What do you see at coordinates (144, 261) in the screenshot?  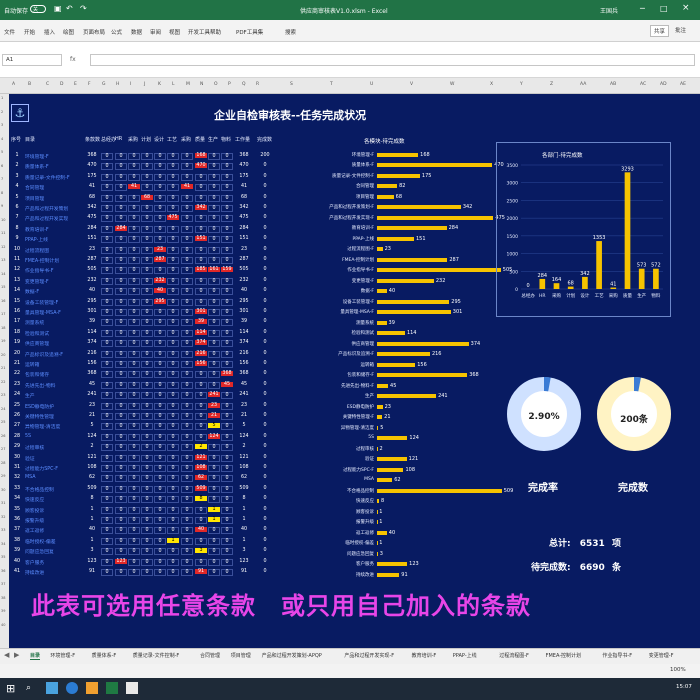 I see `table-row: 11 FMEA-控制计划 287 0 0 0 0 287 0 0 0 0 0 287 0` at bounding box center [144, 261].